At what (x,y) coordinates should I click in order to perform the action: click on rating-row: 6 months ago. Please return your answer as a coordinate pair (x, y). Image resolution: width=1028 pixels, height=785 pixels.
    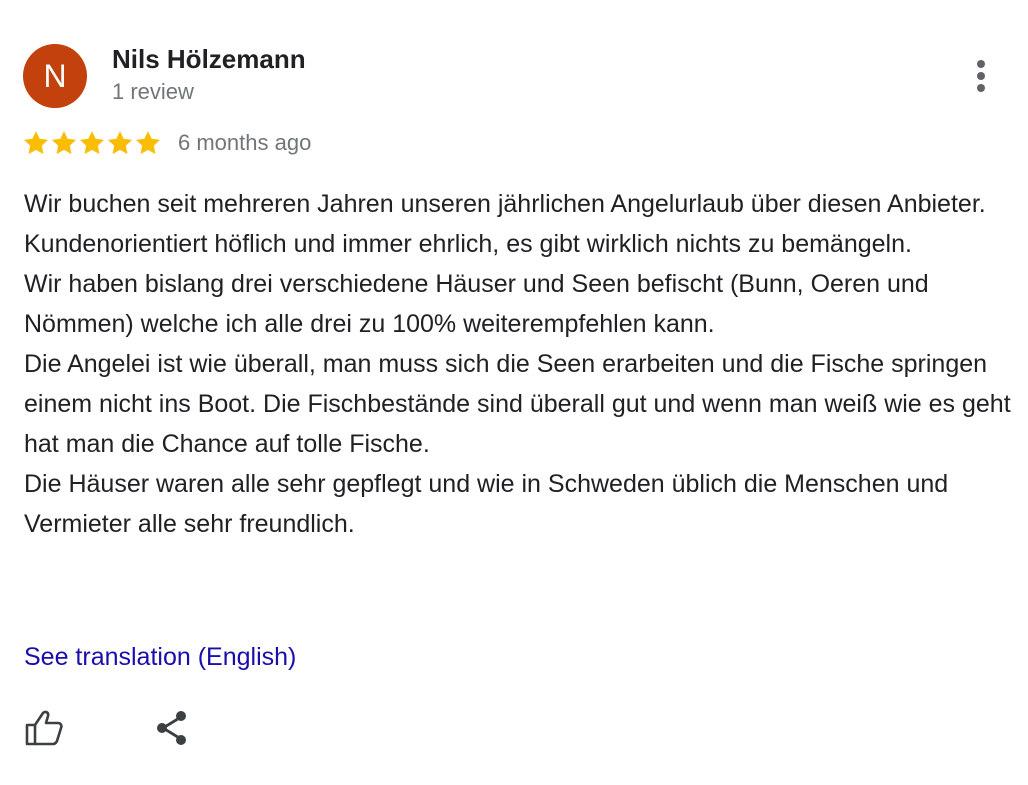
    Looking at the image, I should click on (166, 143).